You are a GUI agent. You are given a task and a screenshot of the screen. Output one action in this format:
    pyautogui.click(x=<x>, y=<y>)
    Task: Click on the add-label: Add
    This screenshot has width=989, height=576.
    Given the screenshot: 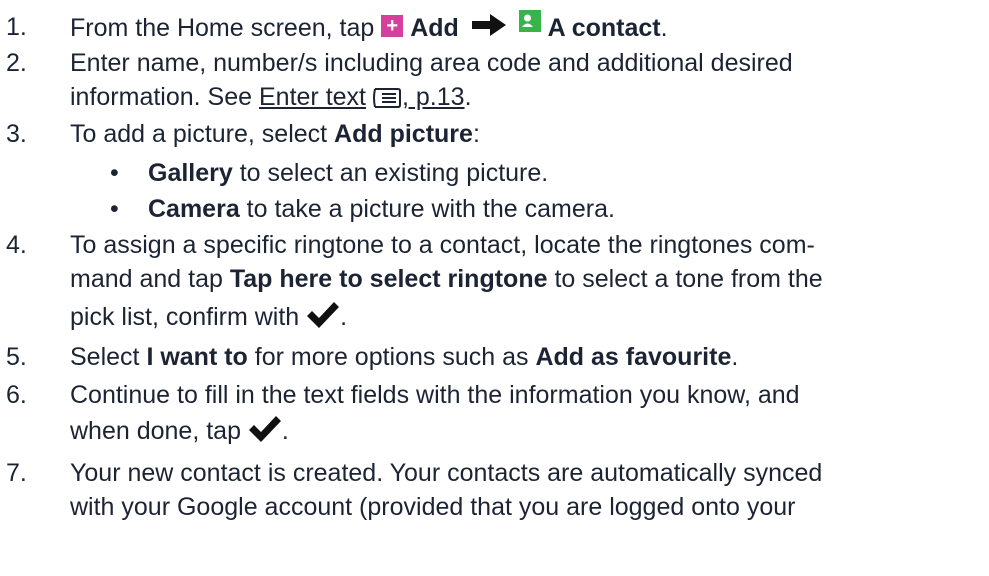 What is the action you would take?
    pyautogui.click(x=434, y=28)
    